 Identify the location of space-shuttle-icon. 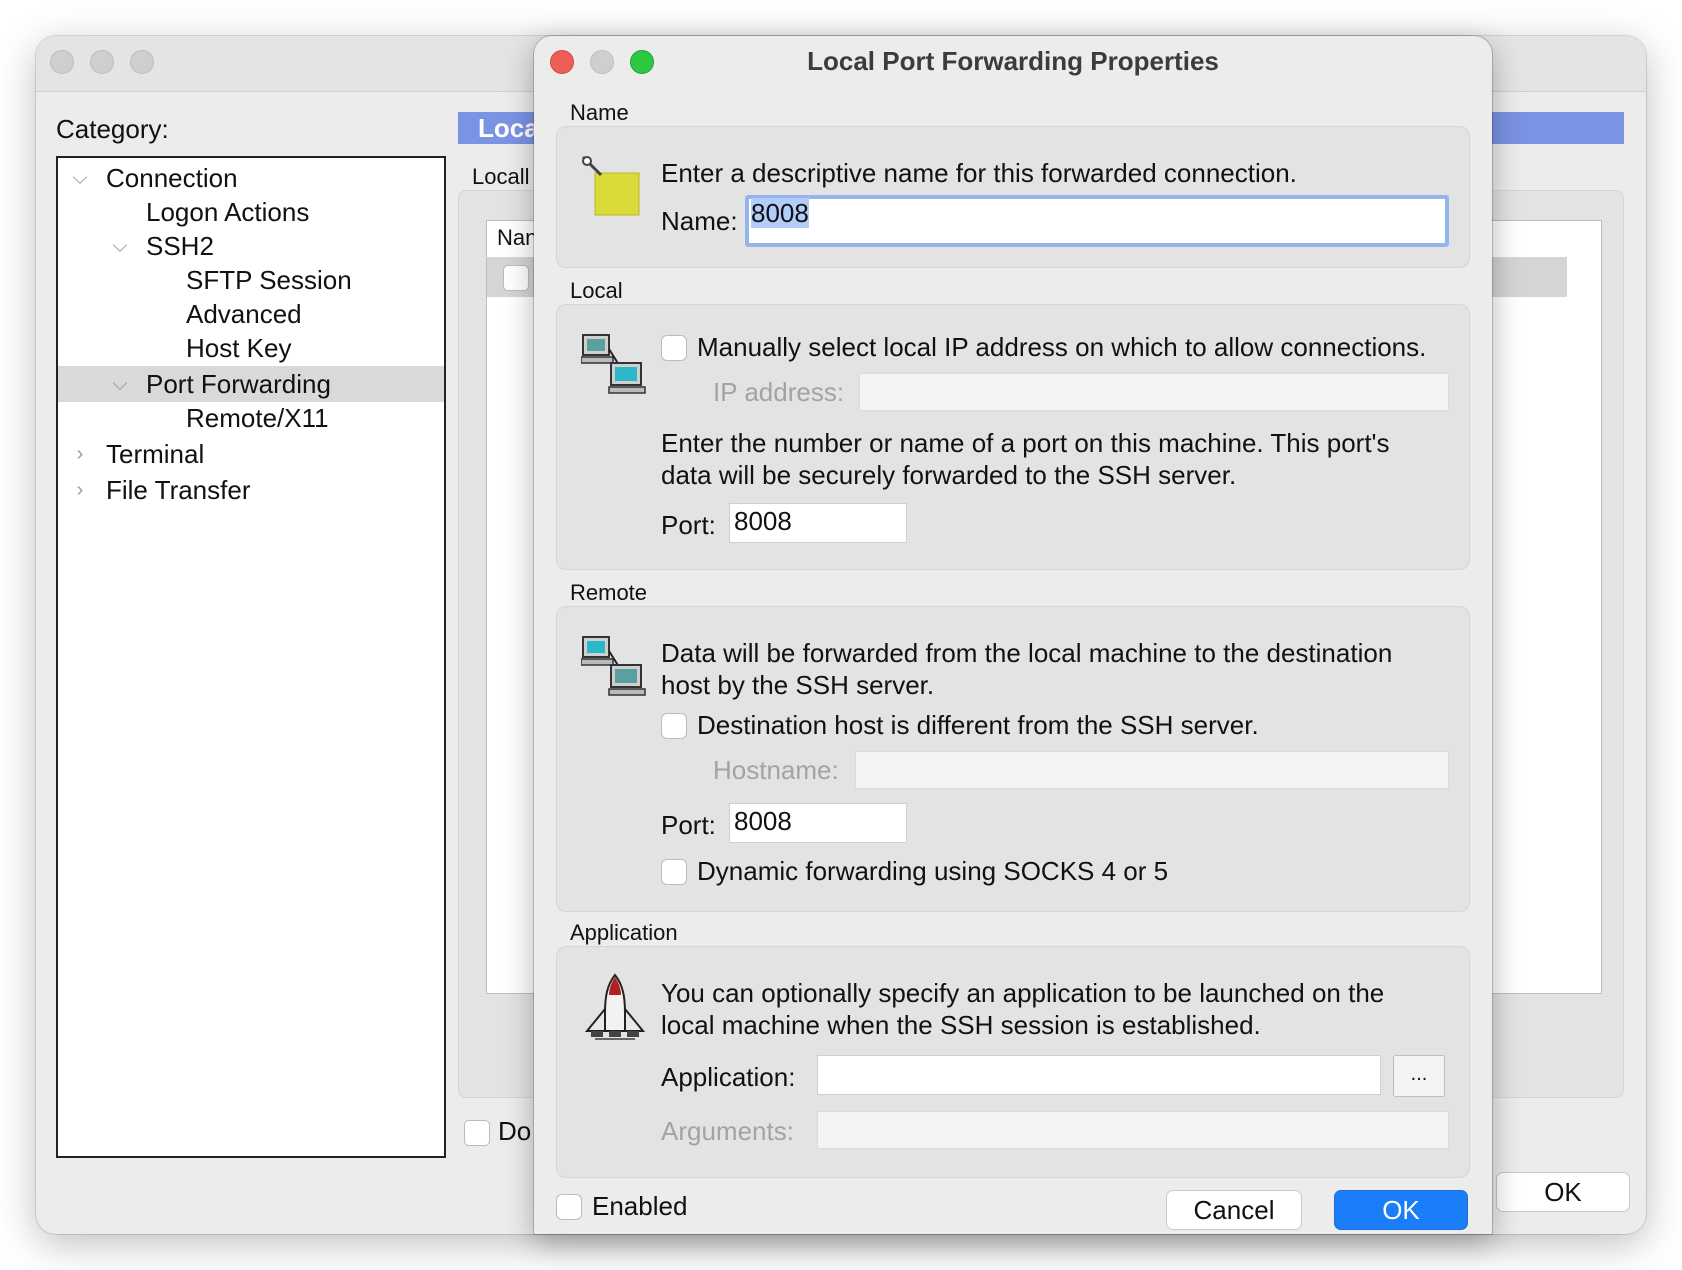
(615, 1006).